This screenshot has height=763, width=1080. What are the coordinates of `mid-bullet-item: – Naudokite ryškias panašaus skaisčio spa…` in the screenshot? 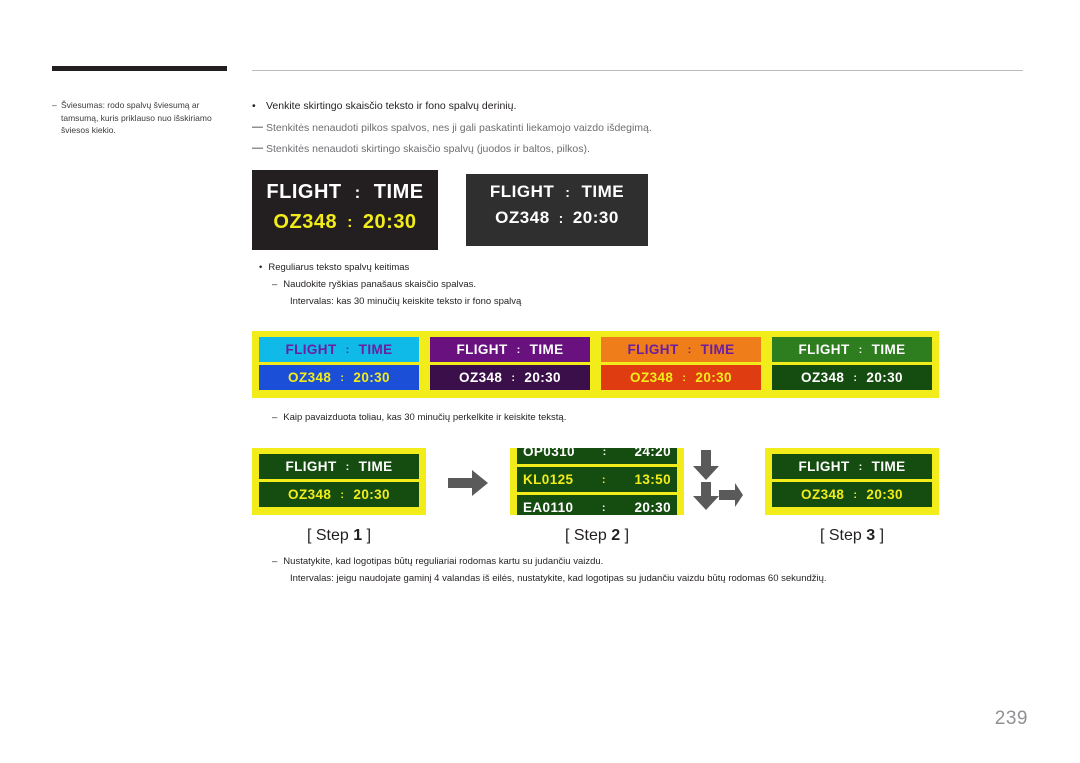 It's located at (374, 284).